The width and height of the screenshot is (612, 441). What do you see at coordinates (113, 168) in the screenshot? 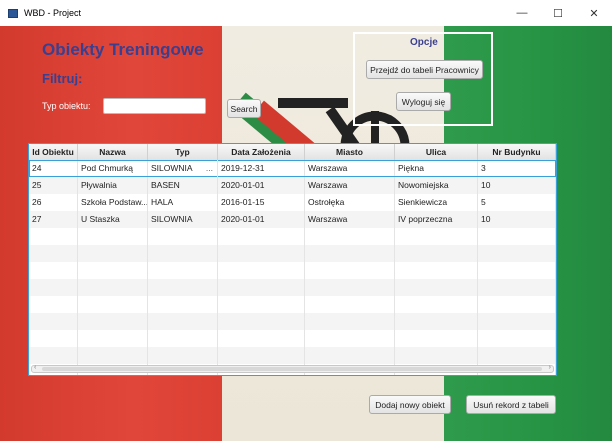
I see `table-cell: Pod Chmurką` at bounding box center [113, 168].